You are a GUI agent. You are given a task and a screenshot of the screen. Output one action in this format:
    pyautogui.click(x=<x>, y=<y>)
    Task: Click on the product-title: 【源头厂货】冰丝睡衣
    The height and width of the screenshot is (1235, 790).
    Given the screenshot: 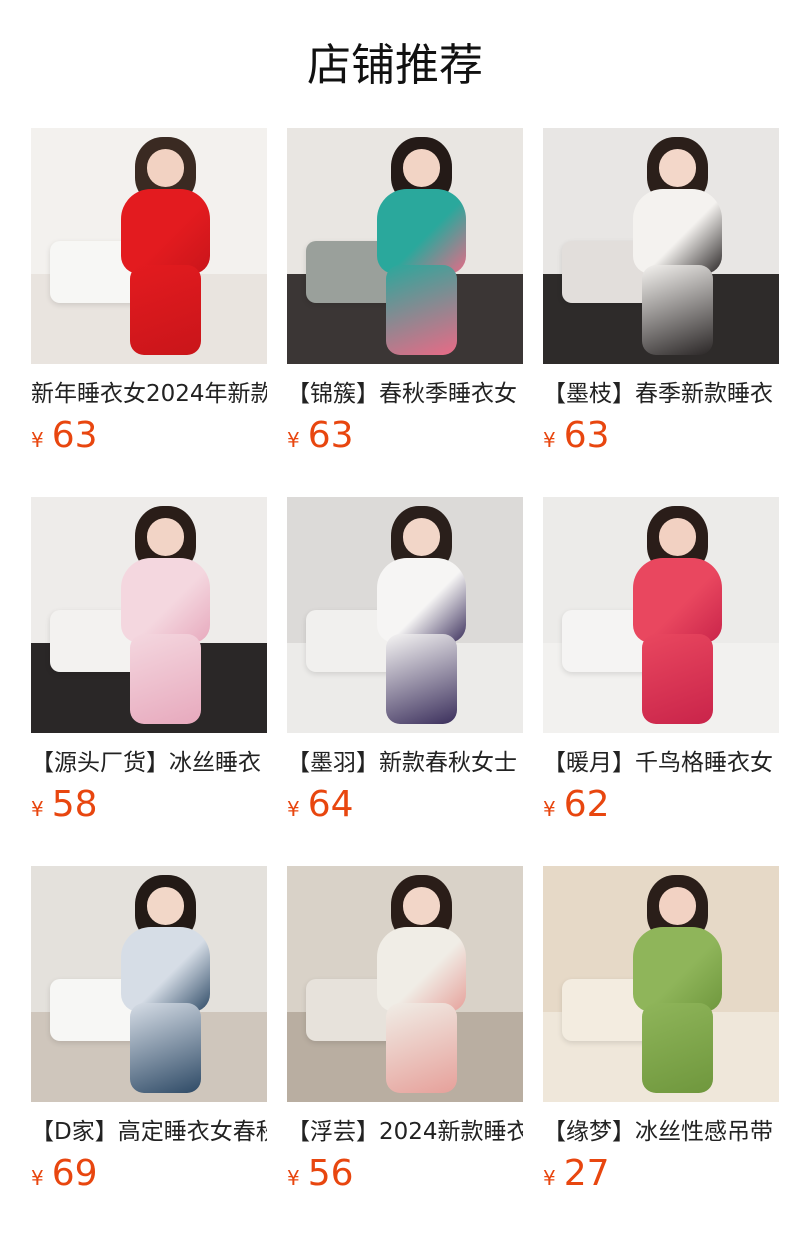 What is the action you would take?
    pyautogui.click(x=149, y=763)
    